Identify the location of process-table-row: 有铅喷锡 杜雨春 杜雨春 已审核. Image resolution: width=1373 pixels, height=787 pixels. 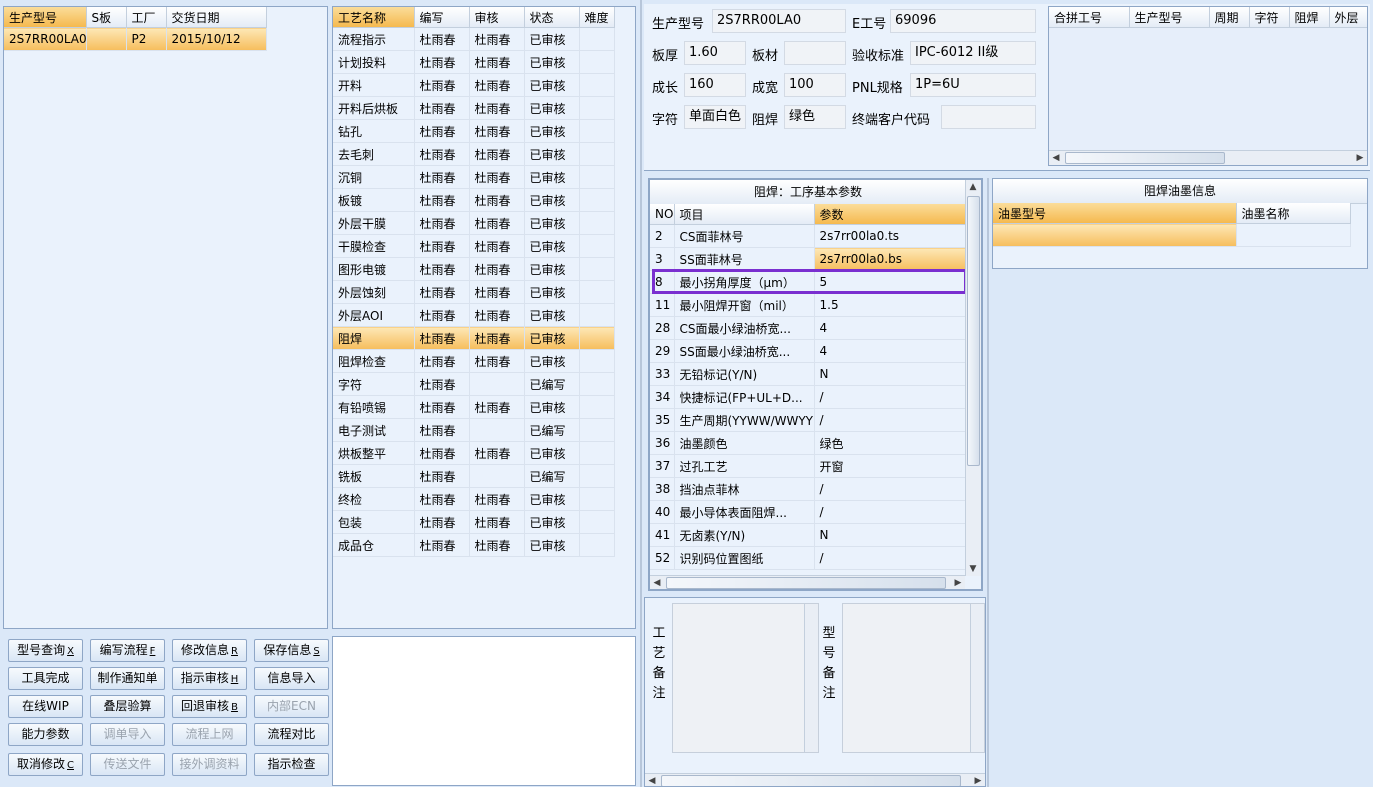
(474, 407).